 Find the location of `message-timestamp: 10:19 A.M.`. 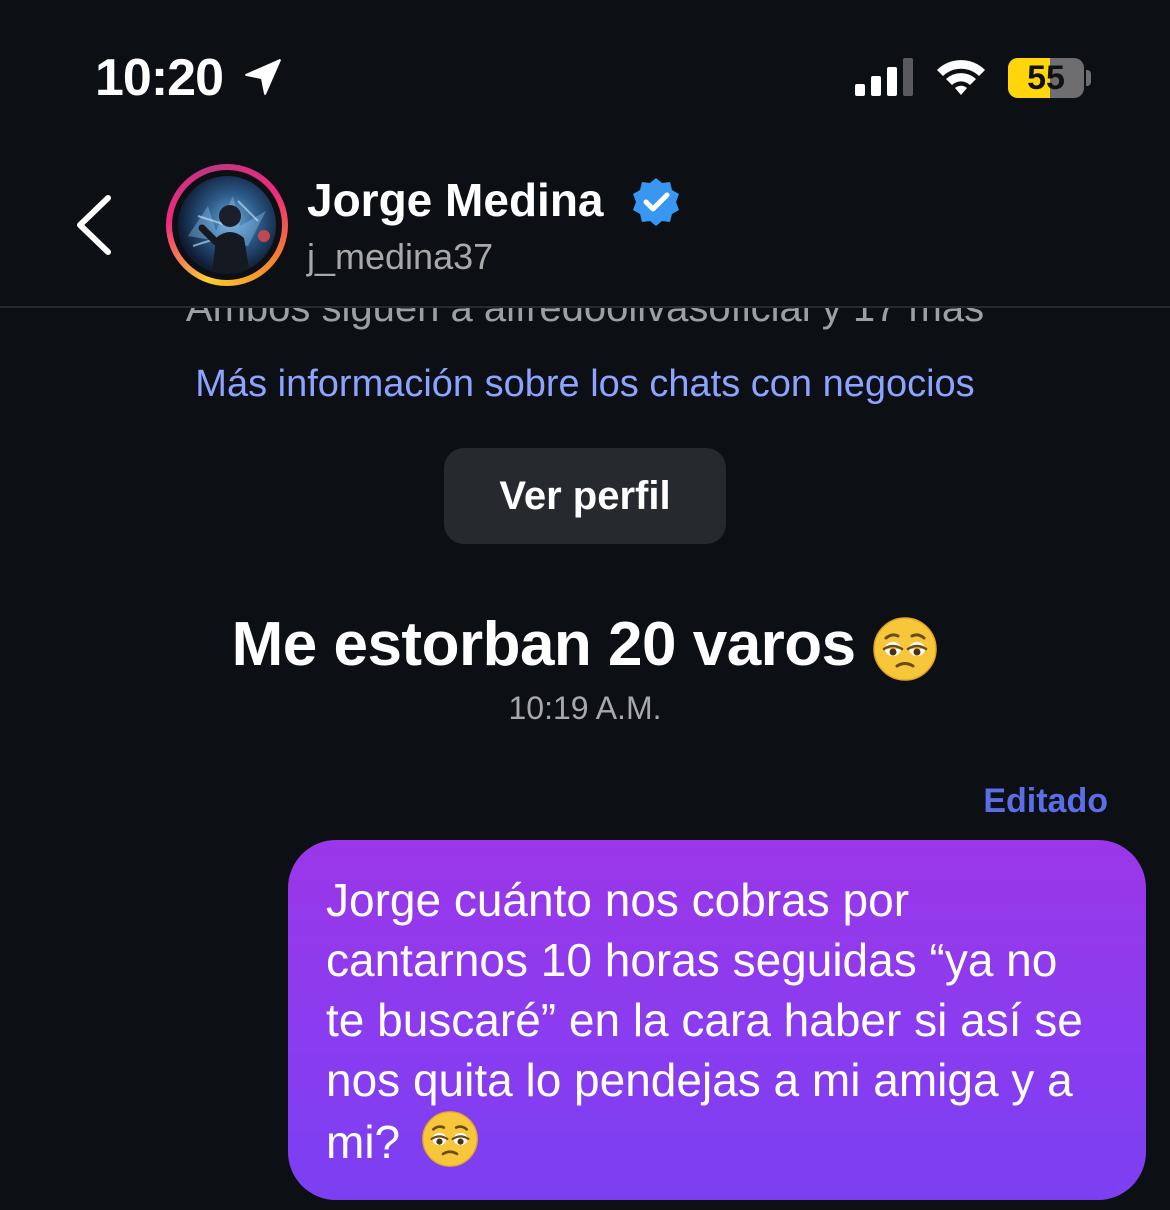

message-timestamp: 10:19 A.M. is located at coordinates (585, 708).